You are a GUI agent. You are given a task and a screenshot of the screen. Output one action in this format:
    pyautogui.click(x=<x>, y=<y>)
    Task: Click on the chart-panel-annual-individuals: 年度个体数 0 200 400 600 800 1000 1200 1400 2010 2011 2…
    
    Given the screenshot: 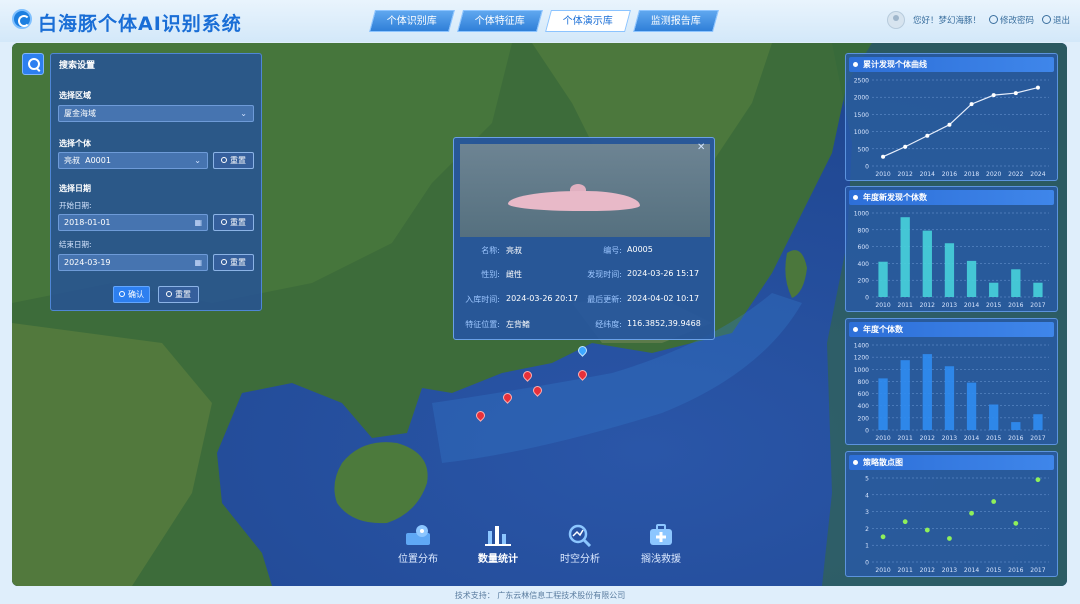 What is the action you would take?
    pyautogui.click(x=951, y=381)
    